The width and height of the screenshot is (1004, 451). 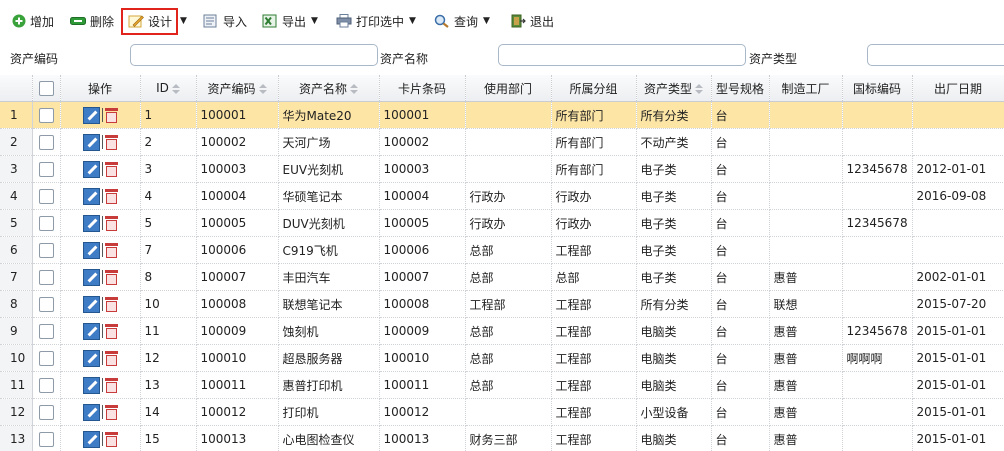 What do you see at coordinates (502, 196) in the screenshot?
I see `table-row: 4 4 100004 华硕笔记本 100004 行政办 行政办 电子类台 2016-09-08` at bounding box center [502, 196].